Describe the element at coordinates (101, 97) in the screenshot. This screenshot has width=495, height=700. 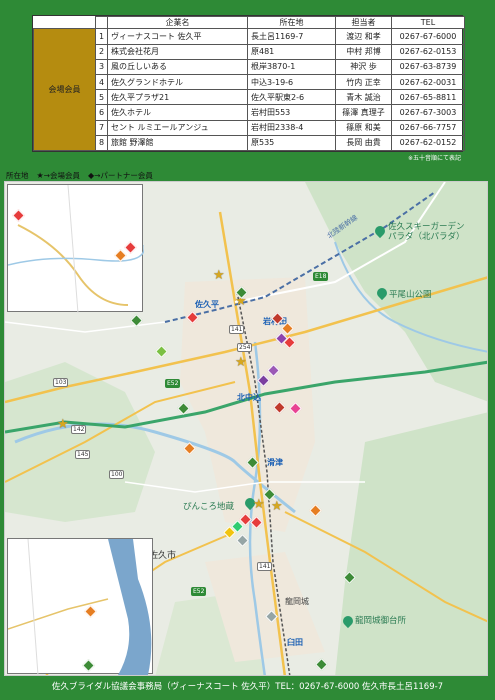
I see `row-number: 5` at that location.